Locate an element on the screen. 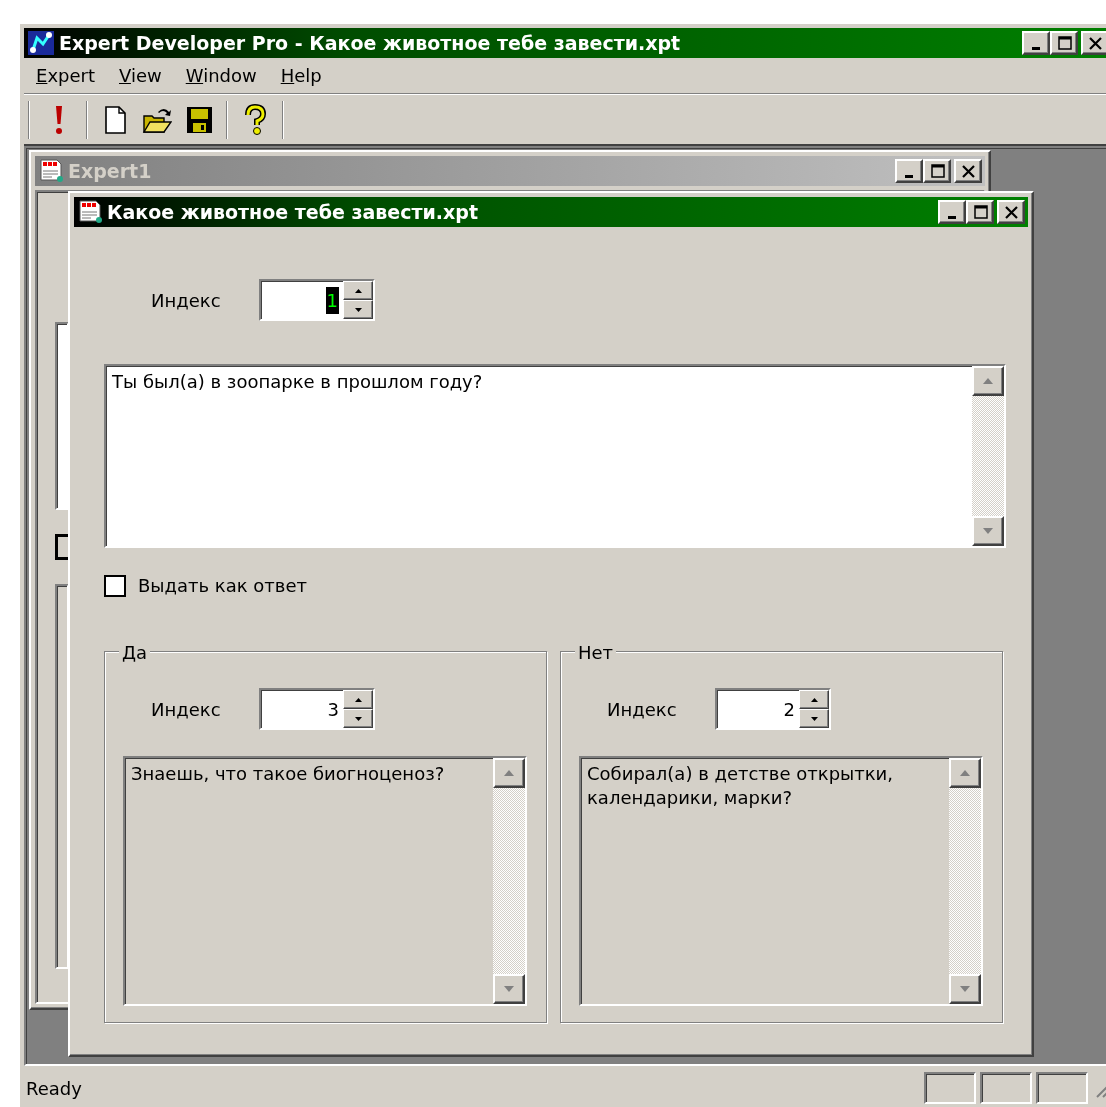 The height and width of the screenshot is (1107, 1106). checkbox-label: Выдать как ответ is located at coordinates (222, 586).